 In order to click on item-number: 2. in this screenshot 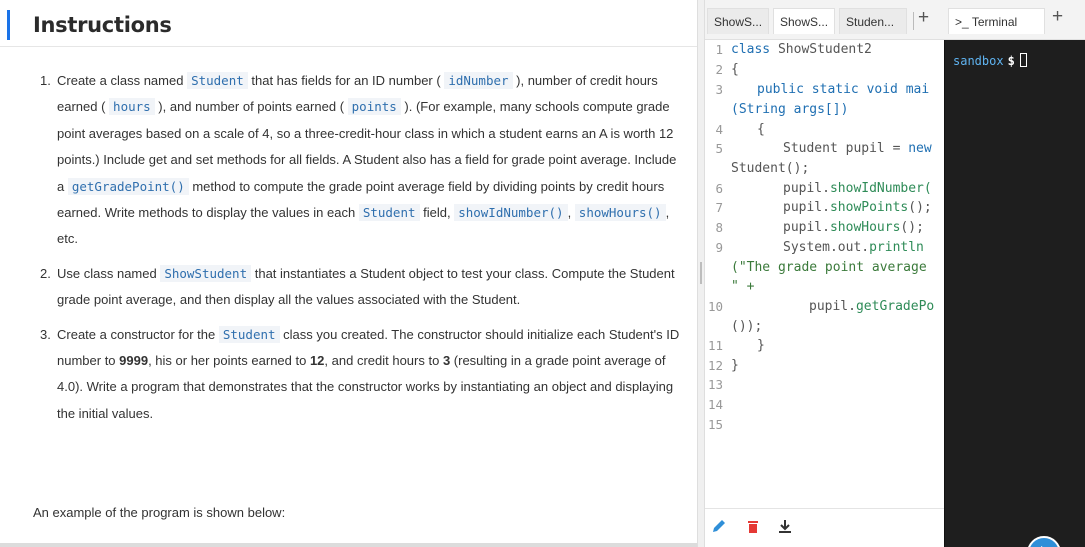, I will do `click(45, 273)`.